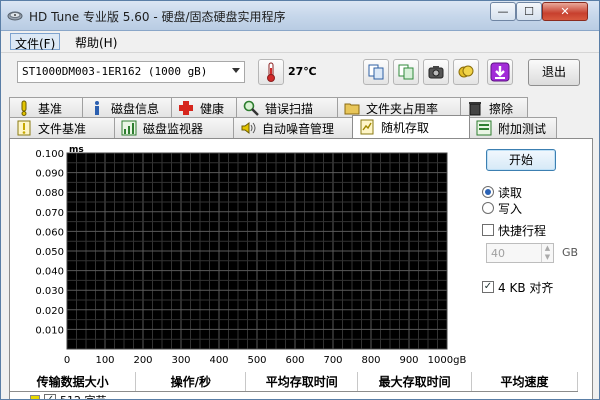 This screenshot has width=600, height=400. Describe the element at coordinates (300, 41) in the screenshot. I see `menu-bar: 文件(F) 帮助(H)` at that location.